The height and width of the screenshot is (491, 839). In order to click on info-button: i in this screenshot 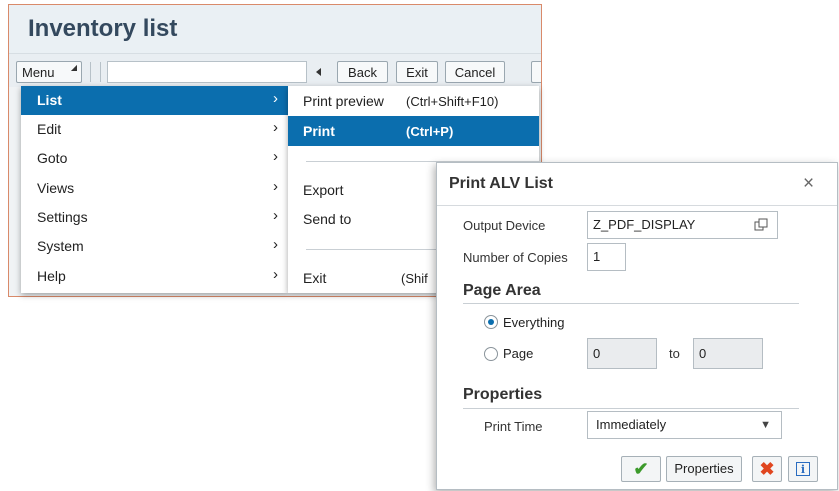, I will do `click(803, 469)`.